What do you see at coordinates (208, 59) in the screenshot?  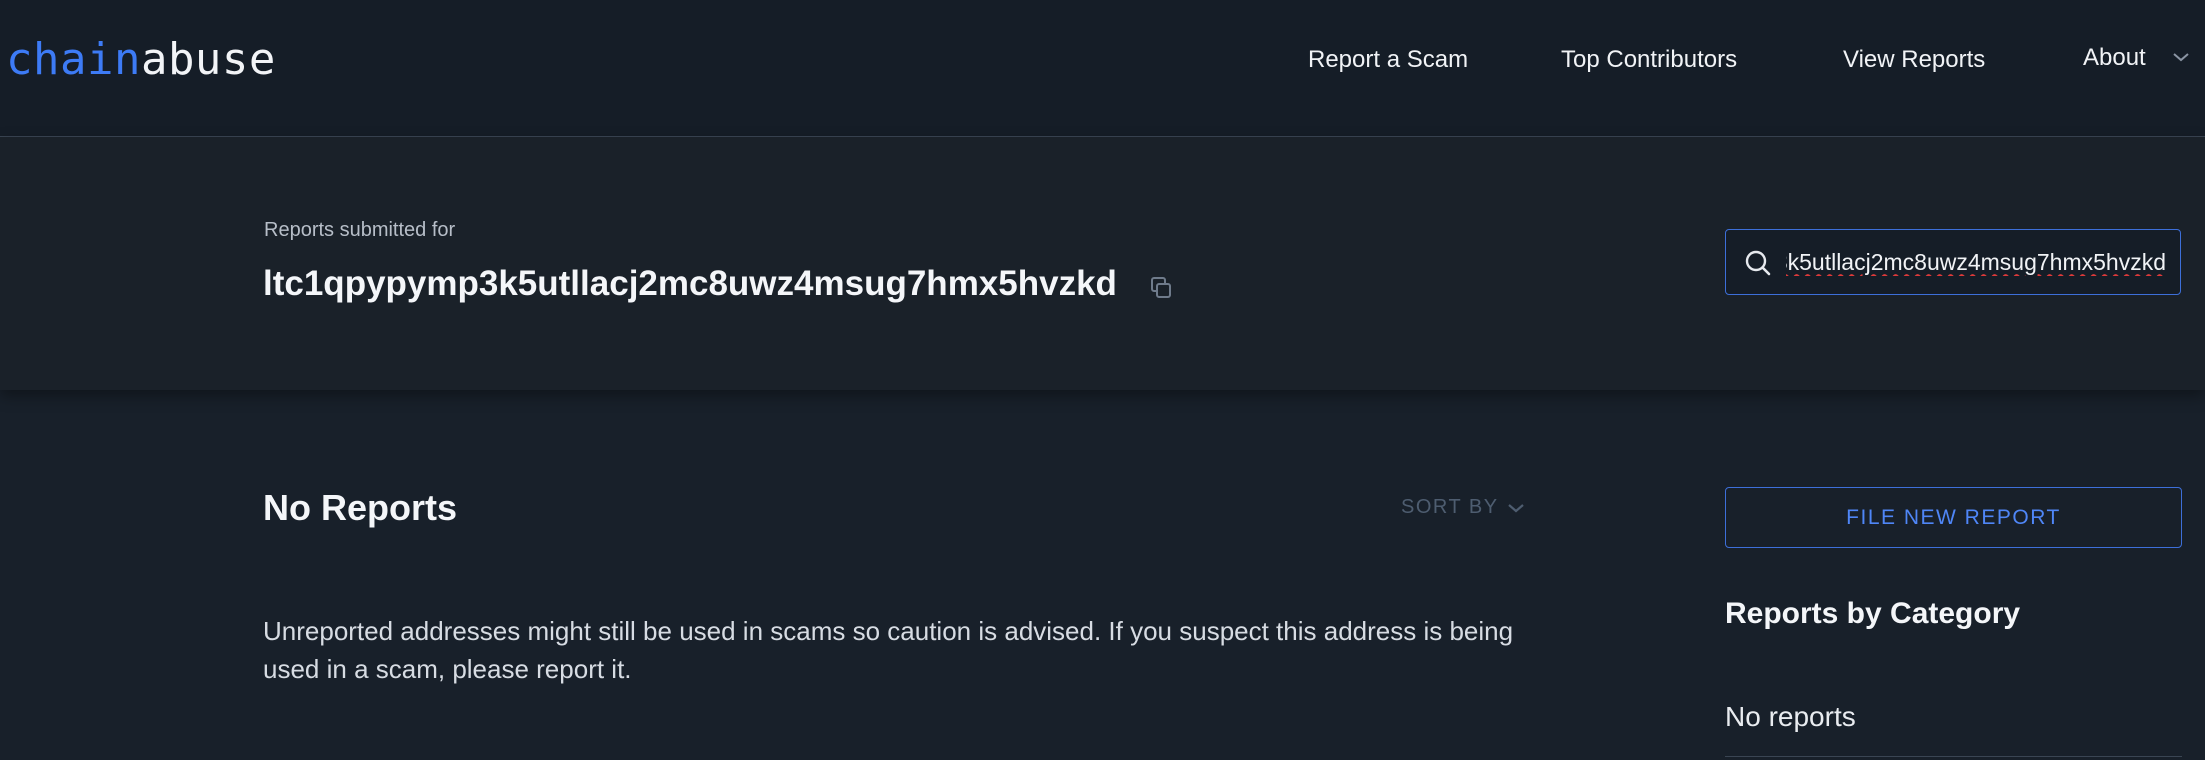 I see `logo-abuse-text: abuse` at bounding box center [208, 59].